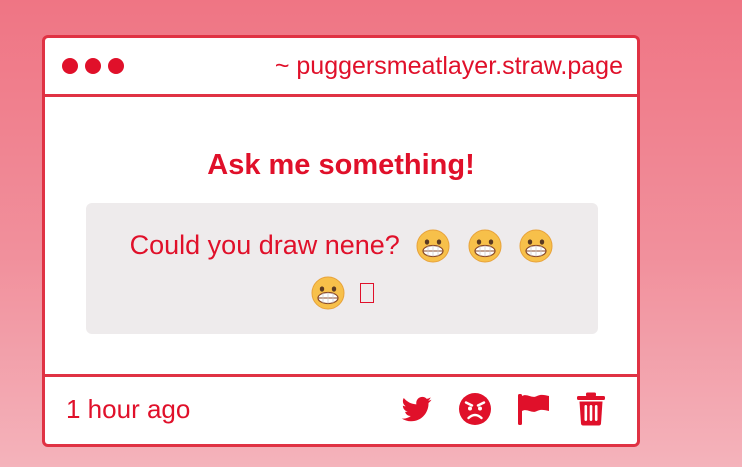 The height and width of the screenshot is (467, 742). What do you see at coordinates (264, 244) in the screenshot?
I see `question-text: Could you draw nene?` at bounding box center [264, 244].